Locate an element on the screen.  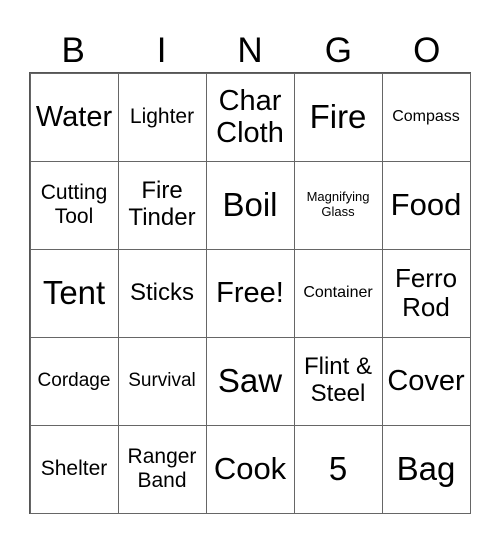
bingo-cell: Cutting Tool is located at coordinates (74, 205).